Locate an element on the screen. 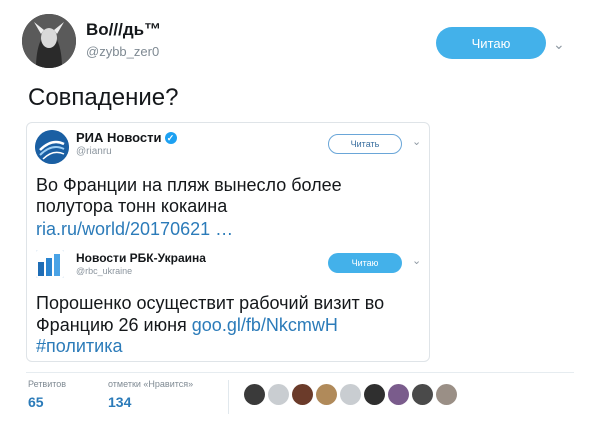  author-handle: @zybb_zer0 is located at coordinates (122, 51).